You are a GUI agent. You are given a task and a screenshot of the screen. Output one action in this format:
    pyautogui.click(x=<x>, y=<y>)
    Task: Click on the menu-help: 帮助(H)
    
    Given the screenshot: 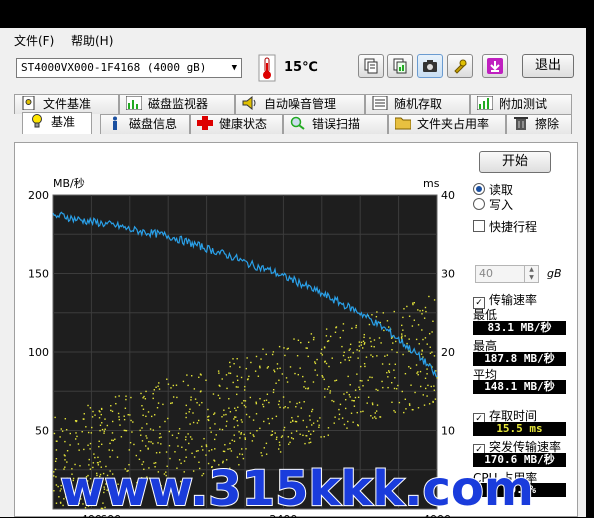 What is the action you would take?
    pyautogui.click(x=92, y=40)
    